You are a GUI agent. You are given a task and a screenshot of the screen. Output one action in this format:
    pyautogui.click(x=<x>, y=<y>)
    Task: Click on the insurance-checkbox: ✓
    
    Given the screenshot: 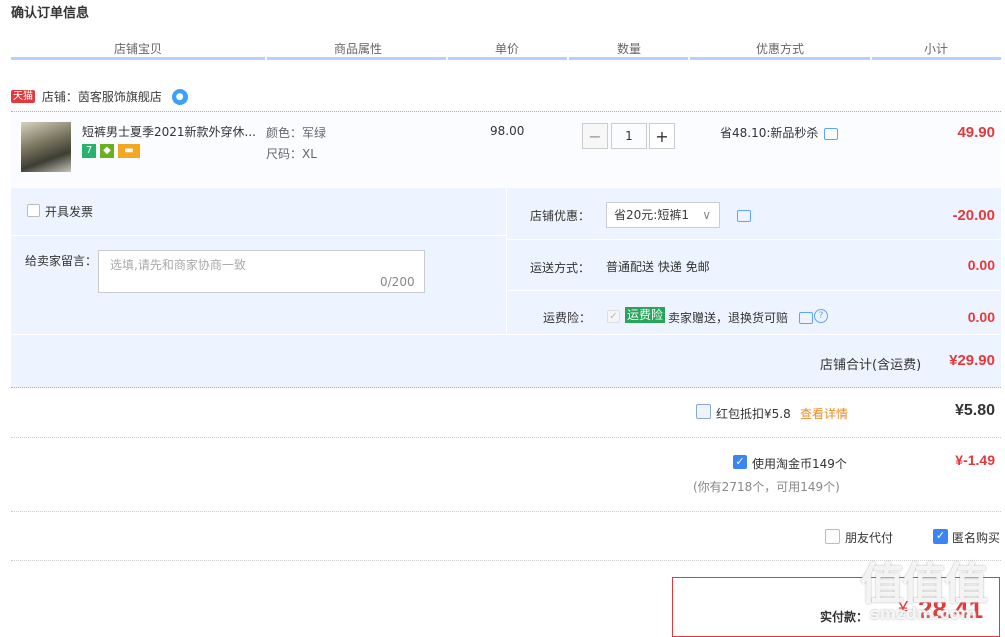 What is the action you would take?
    pyautogui.click(x=613, y=316)
    